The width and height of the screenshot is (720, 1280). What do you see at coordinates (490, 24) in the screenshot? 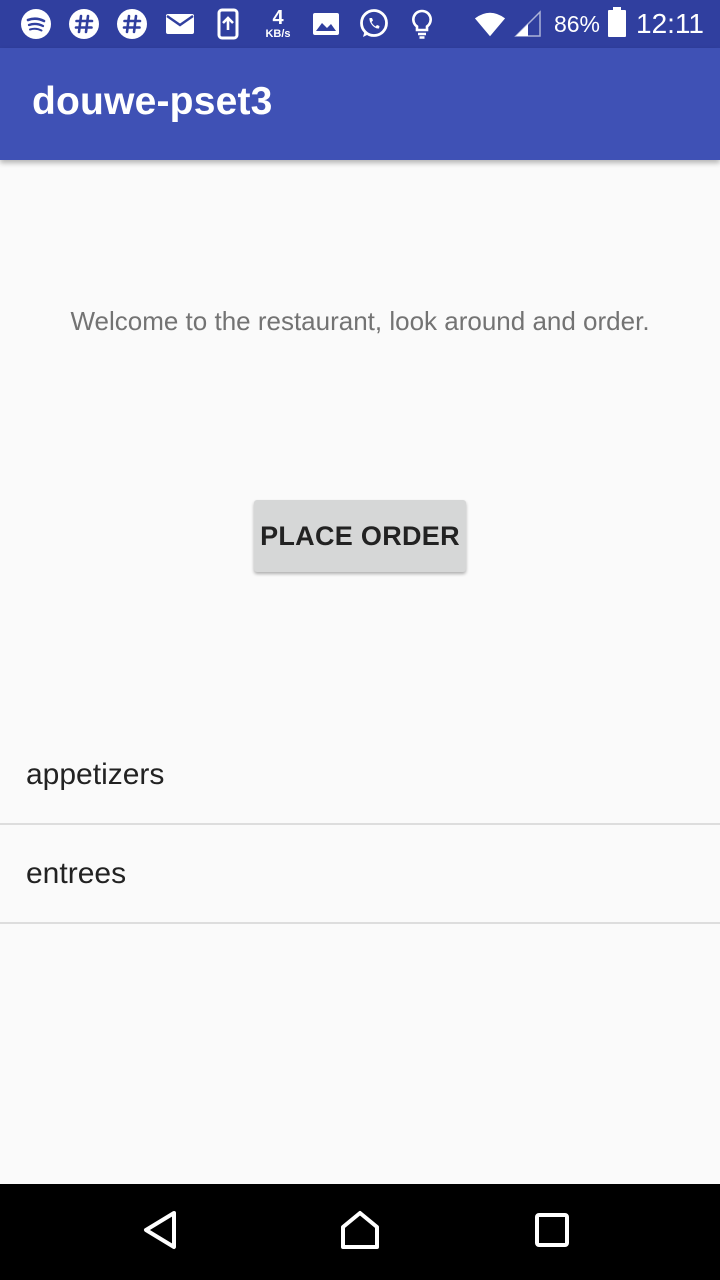
I see `wifi-icon` at bounding box center [490, 24].